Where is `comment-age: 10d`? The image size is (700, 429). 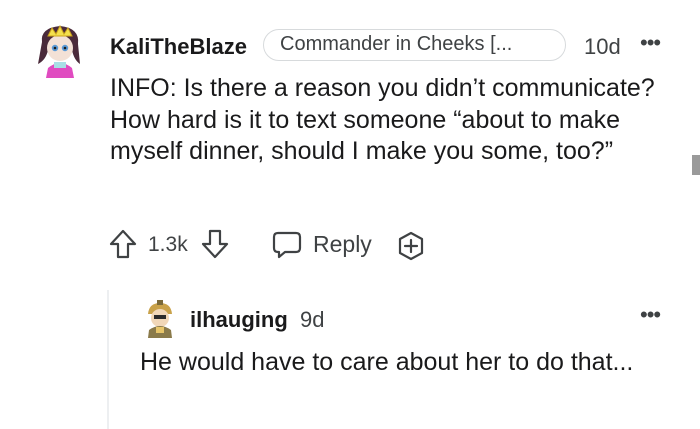
comment-age: 10d is located at coordinates (602, 46).